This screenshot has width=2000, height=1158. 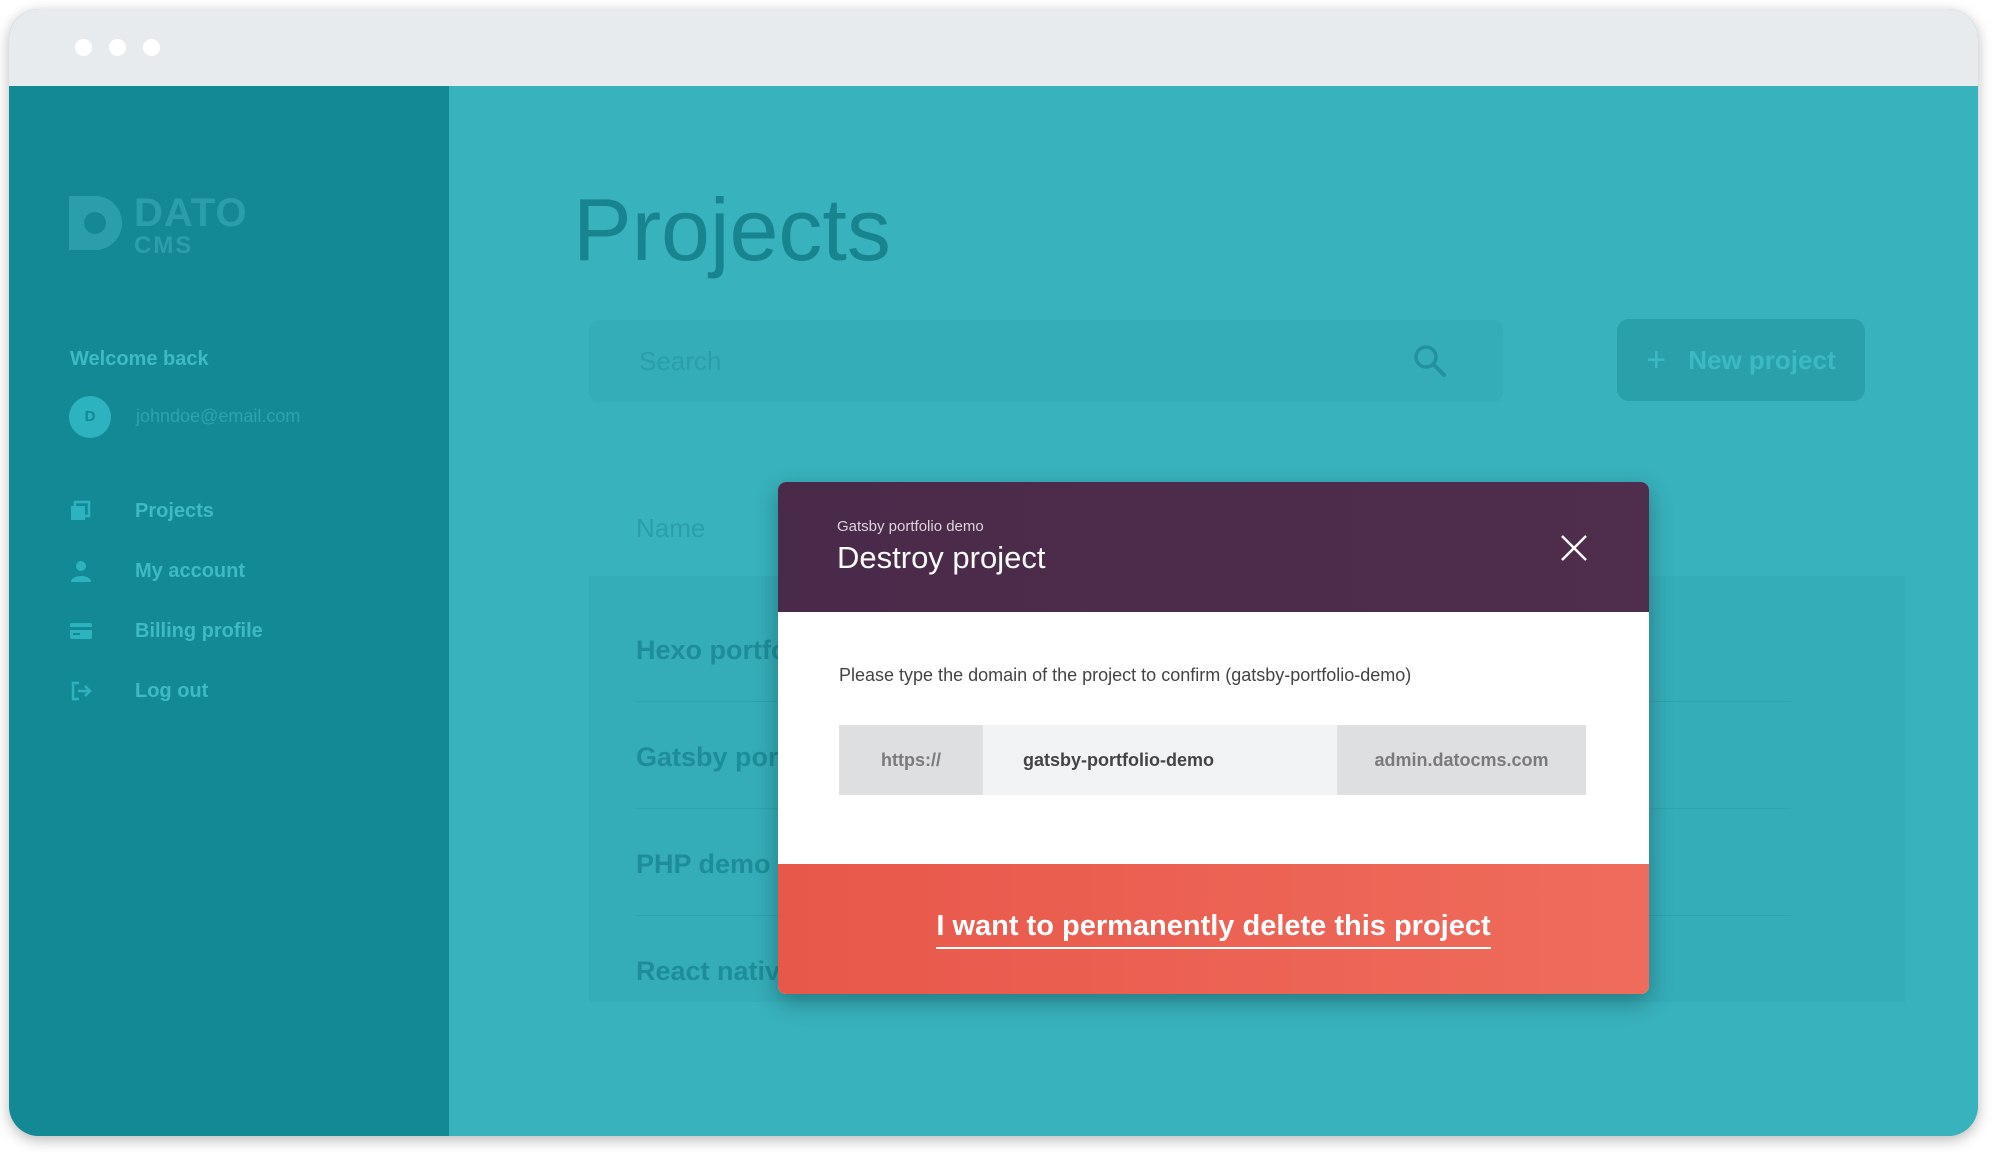 I want to click on new-project-button: + New project, so click(x=1741, y=360).